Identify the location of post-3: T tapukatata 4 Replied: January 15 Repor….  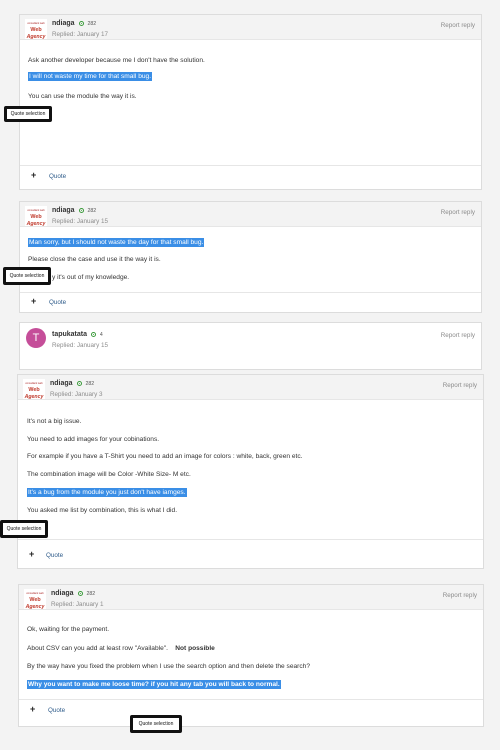
(250, 346).